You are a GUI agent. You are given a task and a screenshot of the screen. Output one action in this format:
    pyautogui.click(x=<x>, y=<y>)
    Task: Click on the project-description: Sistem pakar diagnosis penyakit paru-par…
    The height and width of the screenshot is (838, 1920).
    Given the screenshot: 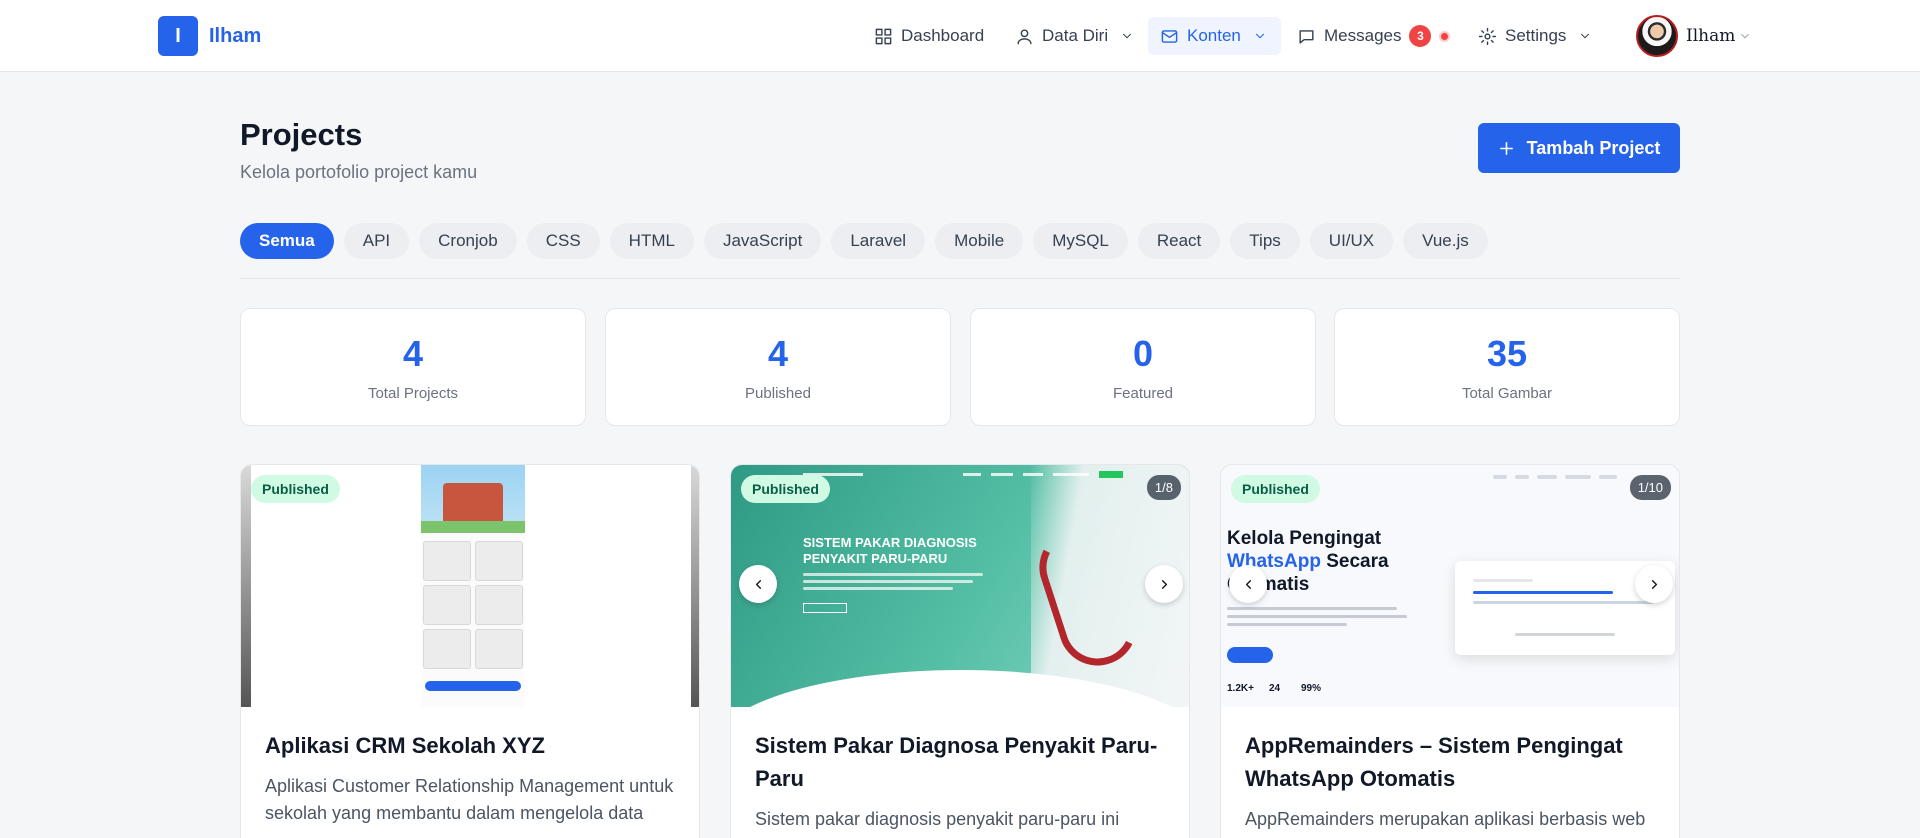 What is the action you would take?
    pyautogui.click(x=937, y=819)
    